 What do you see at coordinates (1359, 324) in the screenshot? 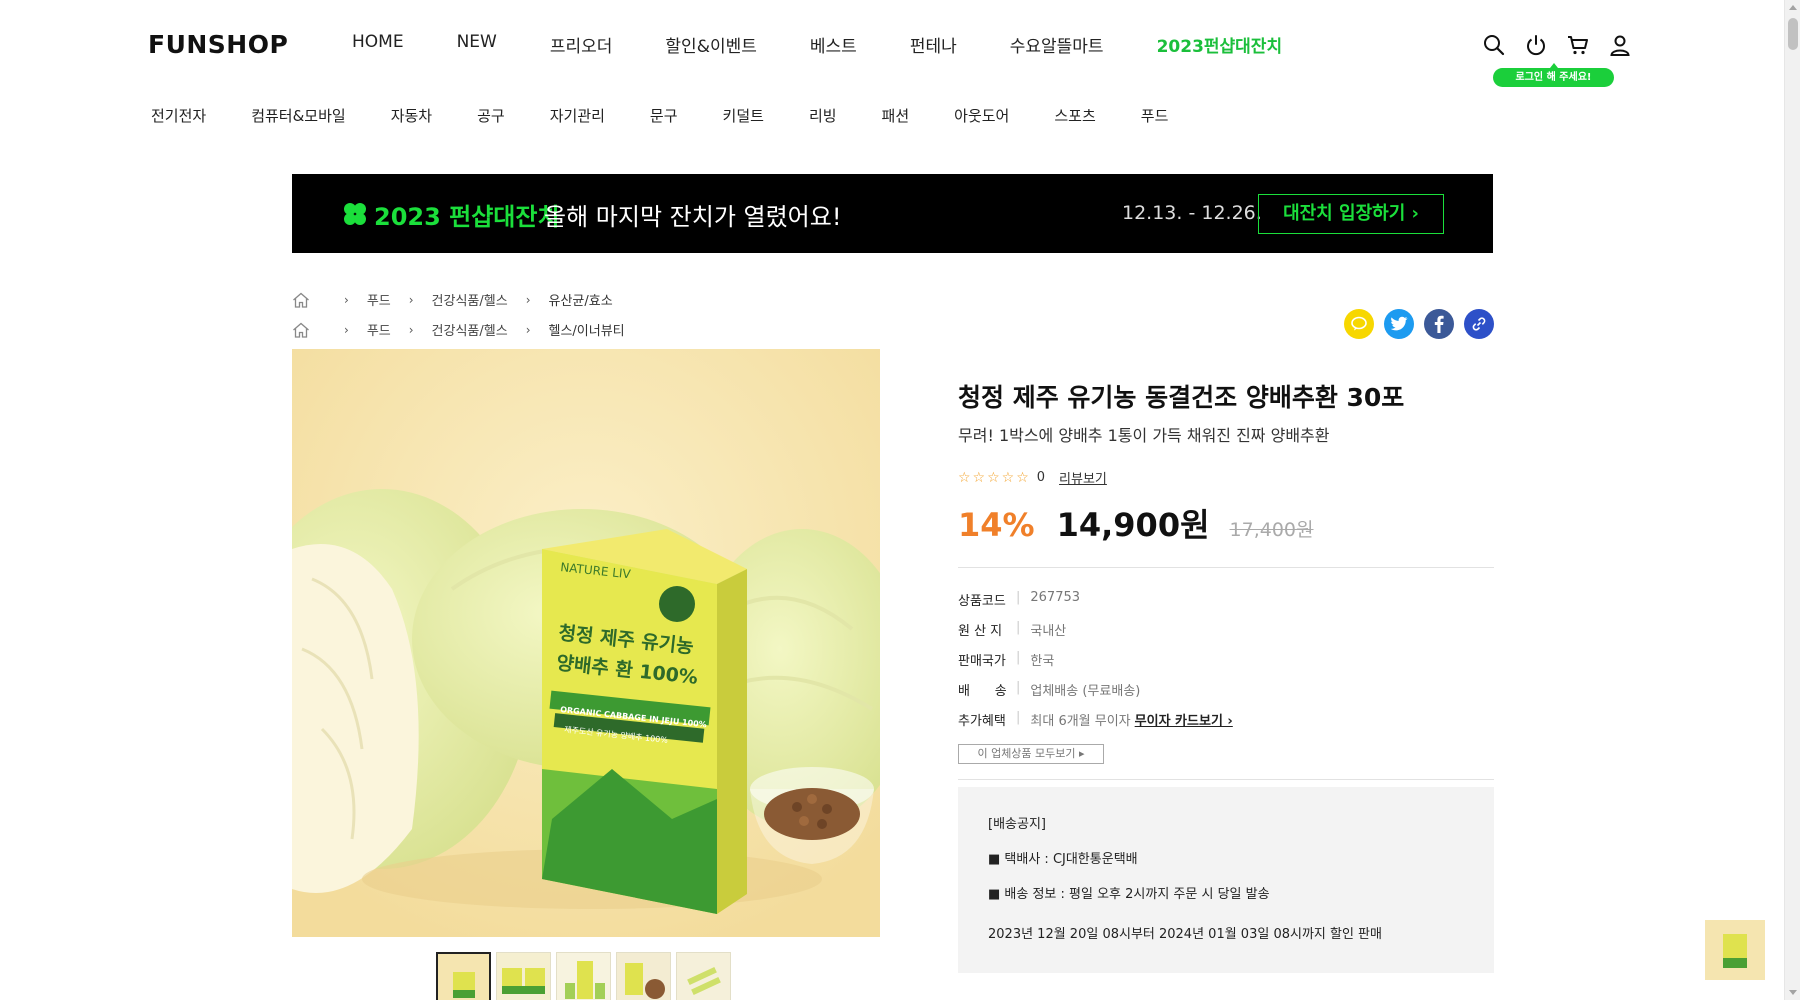
I see `kakao-icon` at bounding box center [1359, 324].